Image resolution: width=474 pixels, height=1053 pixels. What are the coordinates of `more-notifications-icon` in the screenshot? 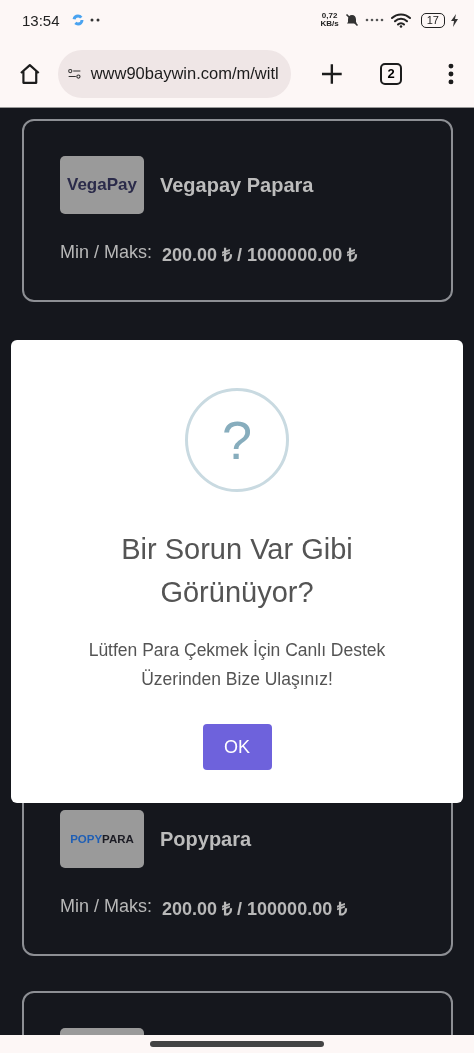 It's located at (94, 20).